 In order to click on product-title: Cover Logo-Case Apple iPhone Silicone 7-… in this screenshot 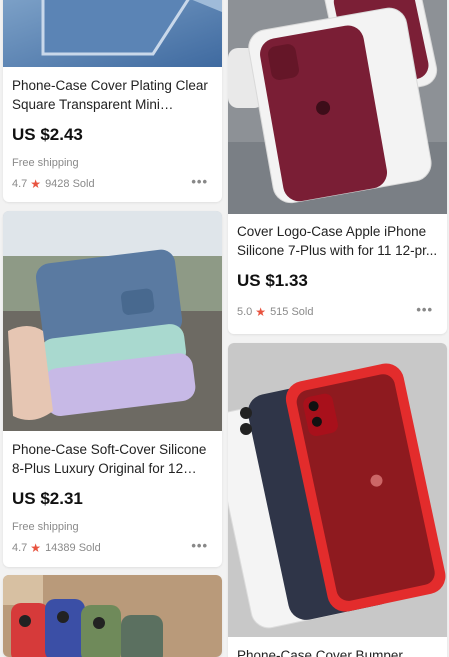, I will do `click(337, 241)`.